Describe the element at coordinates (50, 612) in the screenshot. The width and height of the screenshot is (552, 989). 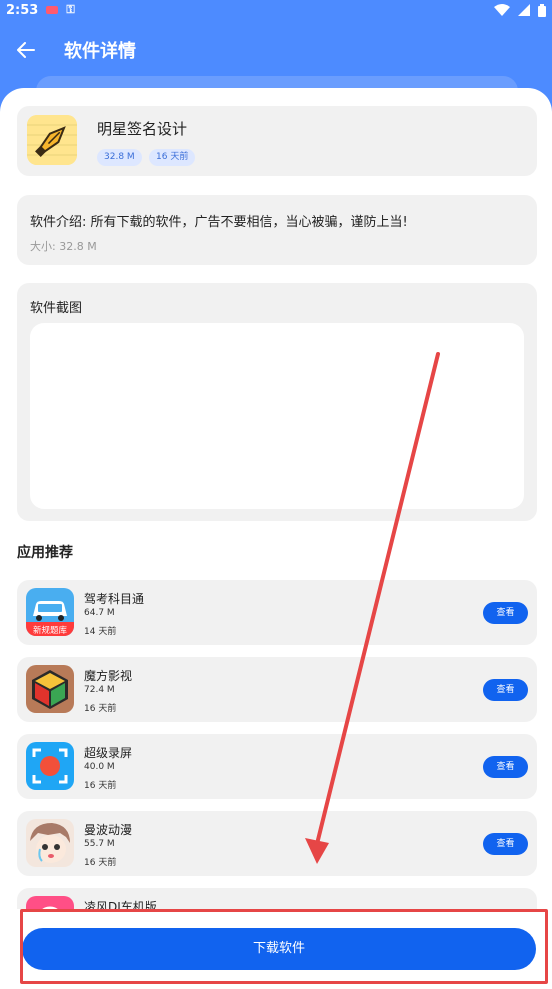
I see `car-app-icon: 新规题库` at that location.